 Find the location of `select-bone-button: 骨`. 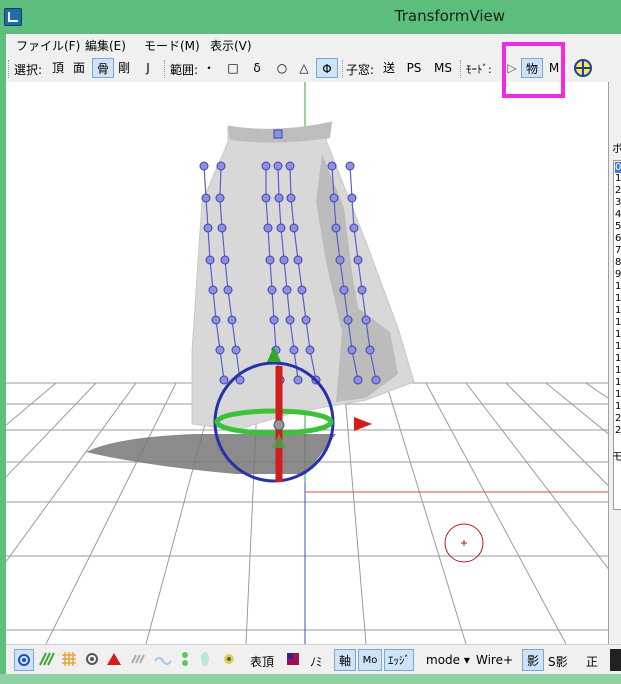

select-bone-button: 骨 is located at coordinates (103, 68).